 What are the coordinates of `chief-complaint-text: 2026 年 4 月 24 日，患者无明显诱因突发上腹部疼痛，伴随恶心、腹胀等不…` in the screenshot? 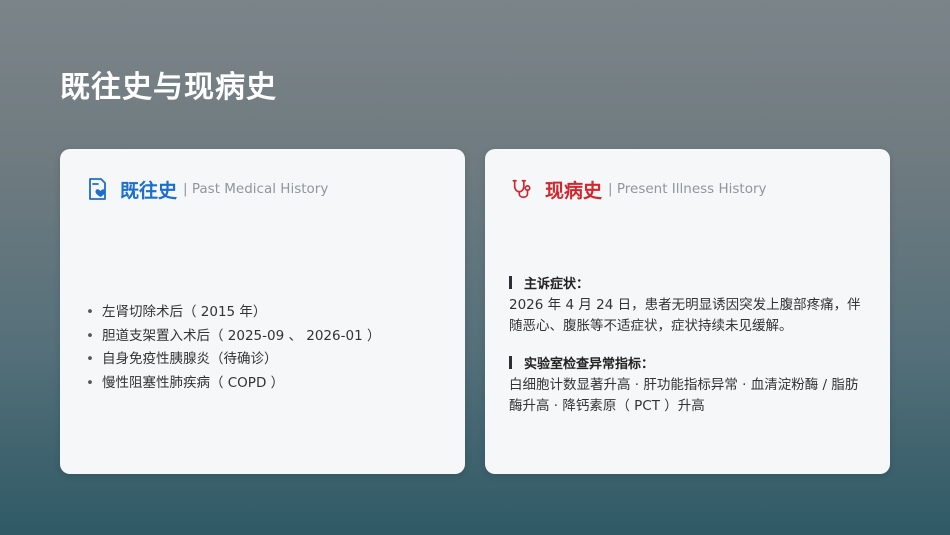 It's located at (685, 315).